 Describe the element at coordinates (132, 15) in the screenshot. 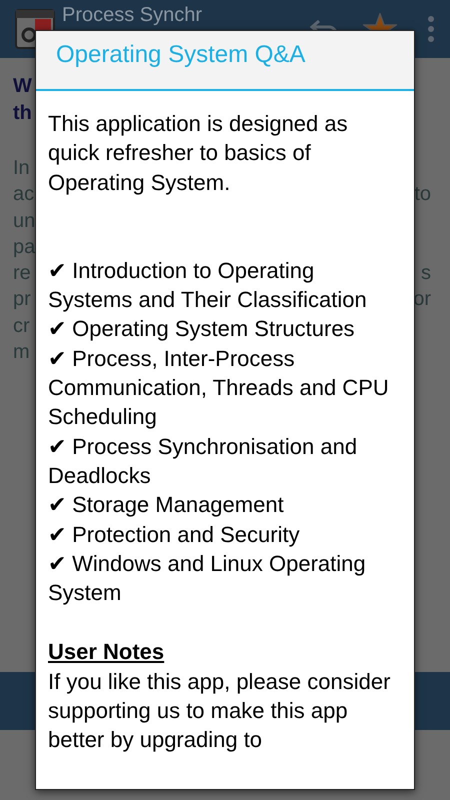

I see `app-title: Process Synchr` at that location.